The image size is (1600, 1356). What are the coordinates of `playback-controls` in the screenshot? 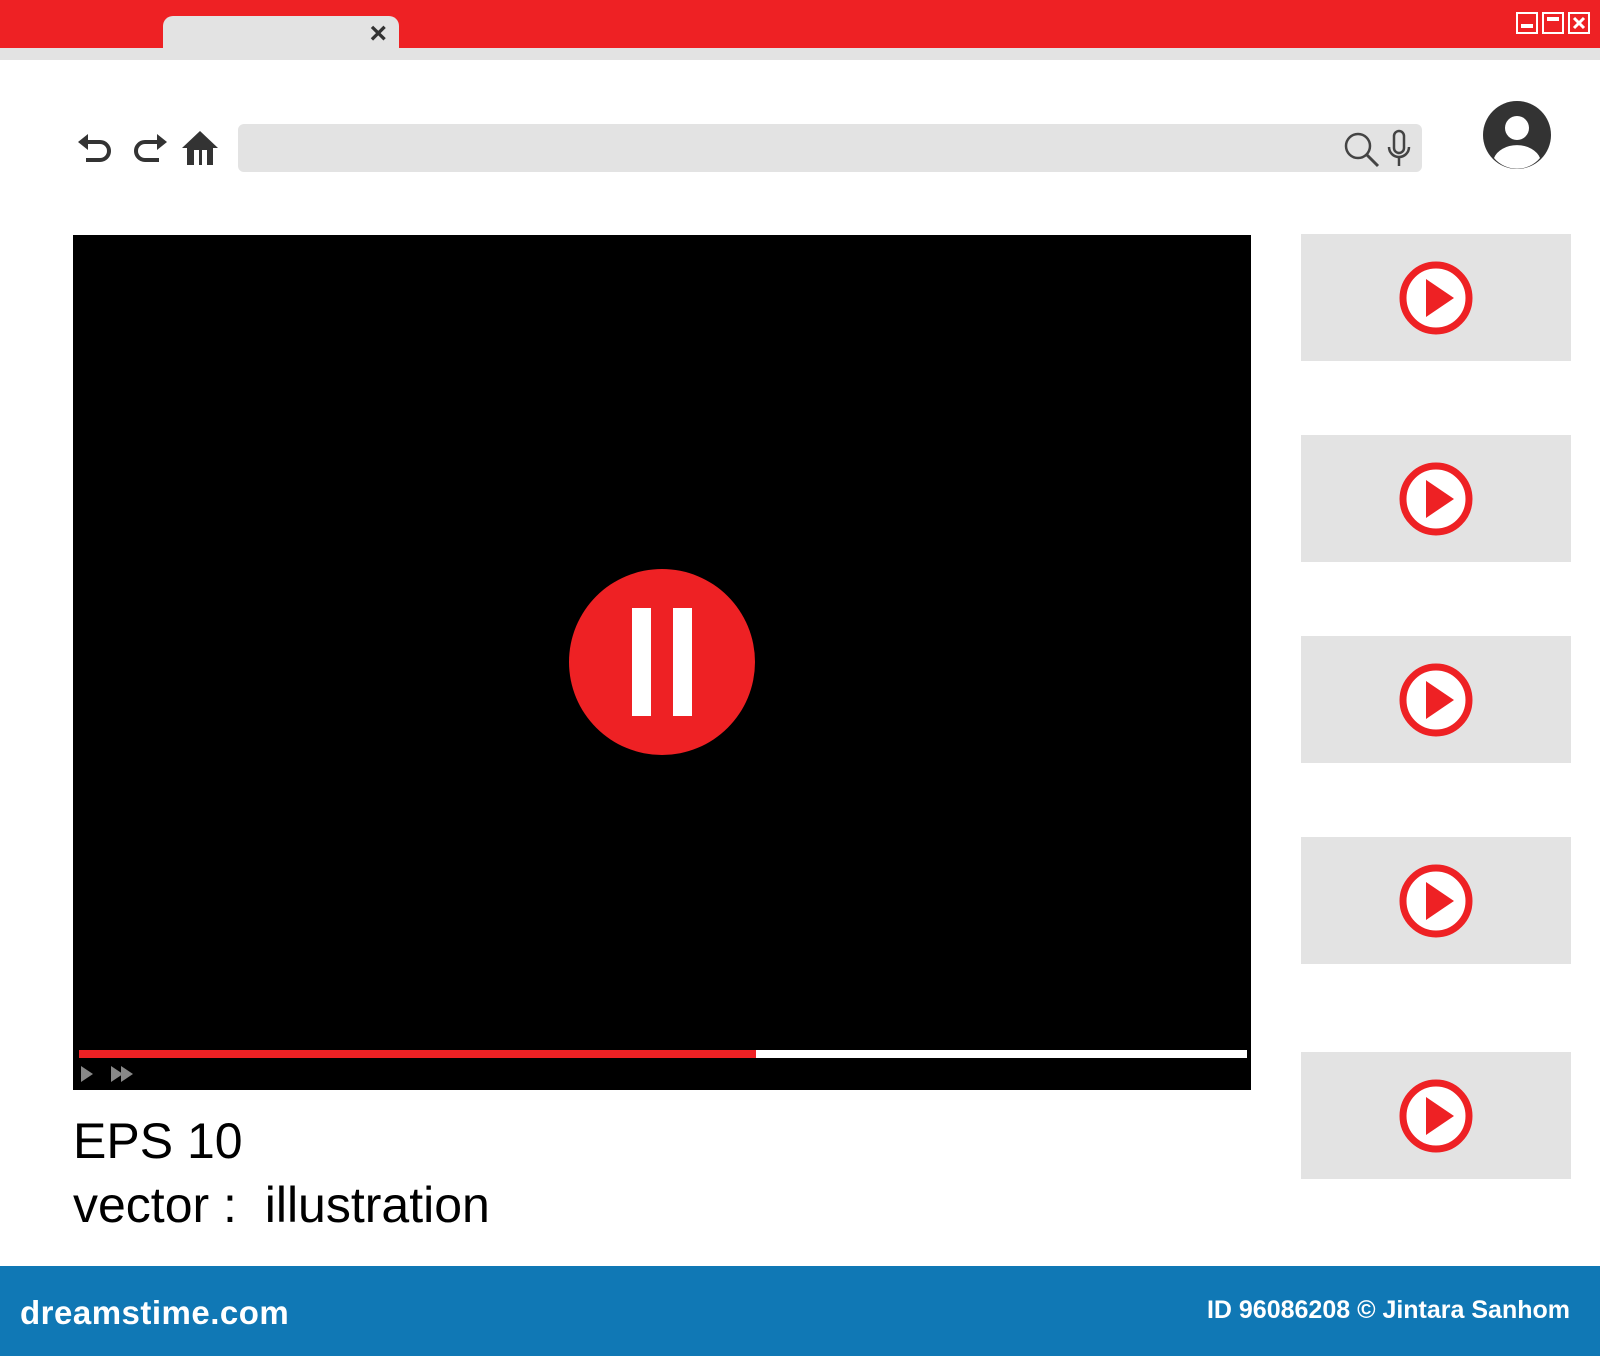 It's located at (111, 1074).